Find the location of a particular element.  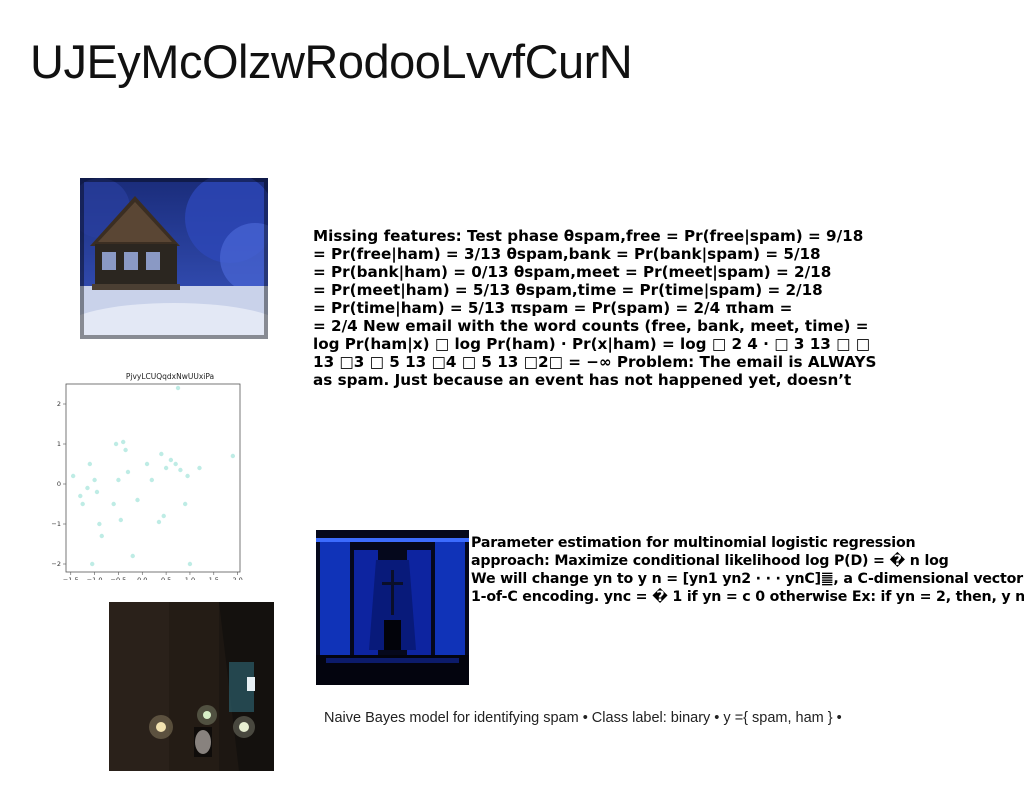

x-tick-label: 1.5 is located at coordinates (214, 578).